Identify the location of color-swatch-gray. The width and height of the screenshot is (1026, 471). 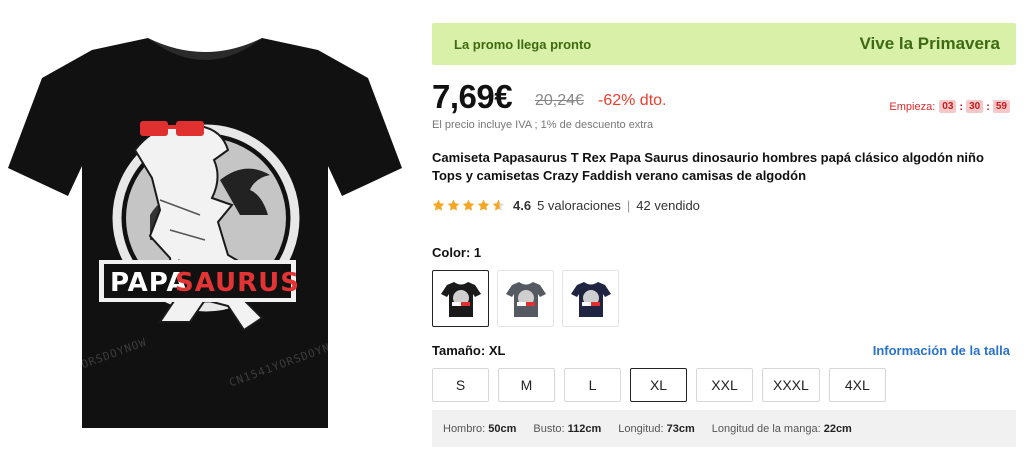
(525, 298).